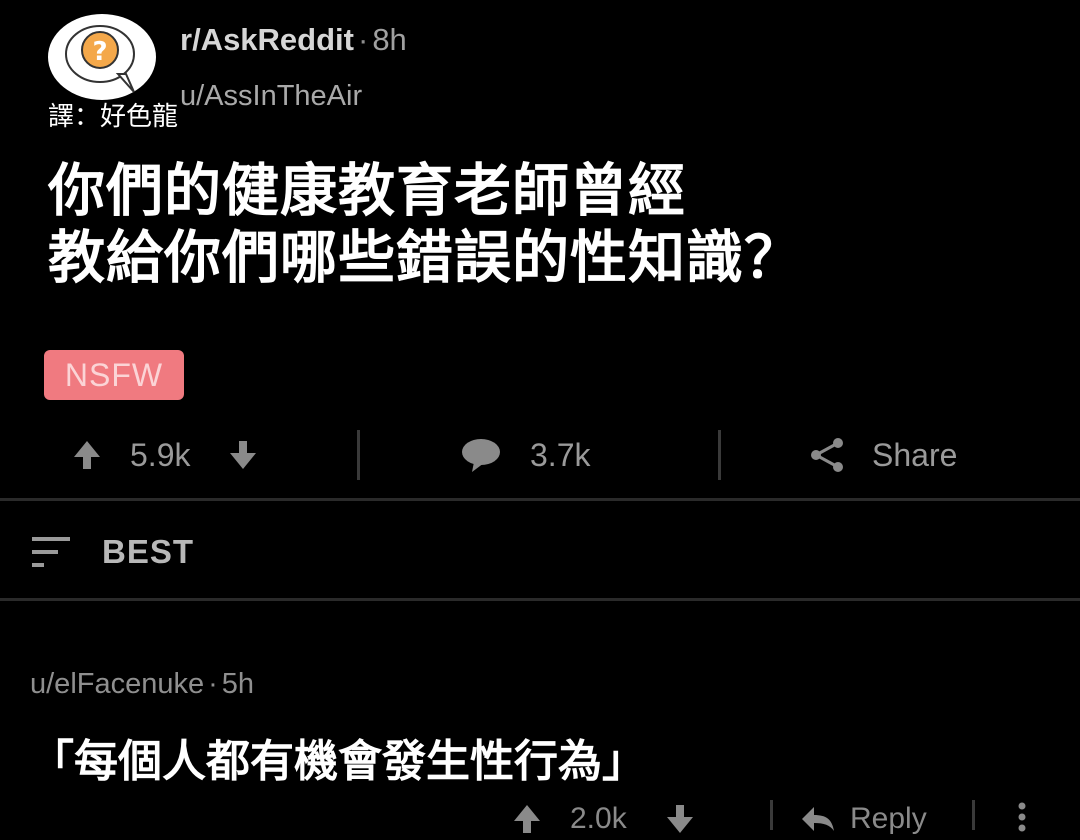 The width and height of the screenshot is (1080, 840). I want to click on sort-selector: BEST, so click(112, 552).